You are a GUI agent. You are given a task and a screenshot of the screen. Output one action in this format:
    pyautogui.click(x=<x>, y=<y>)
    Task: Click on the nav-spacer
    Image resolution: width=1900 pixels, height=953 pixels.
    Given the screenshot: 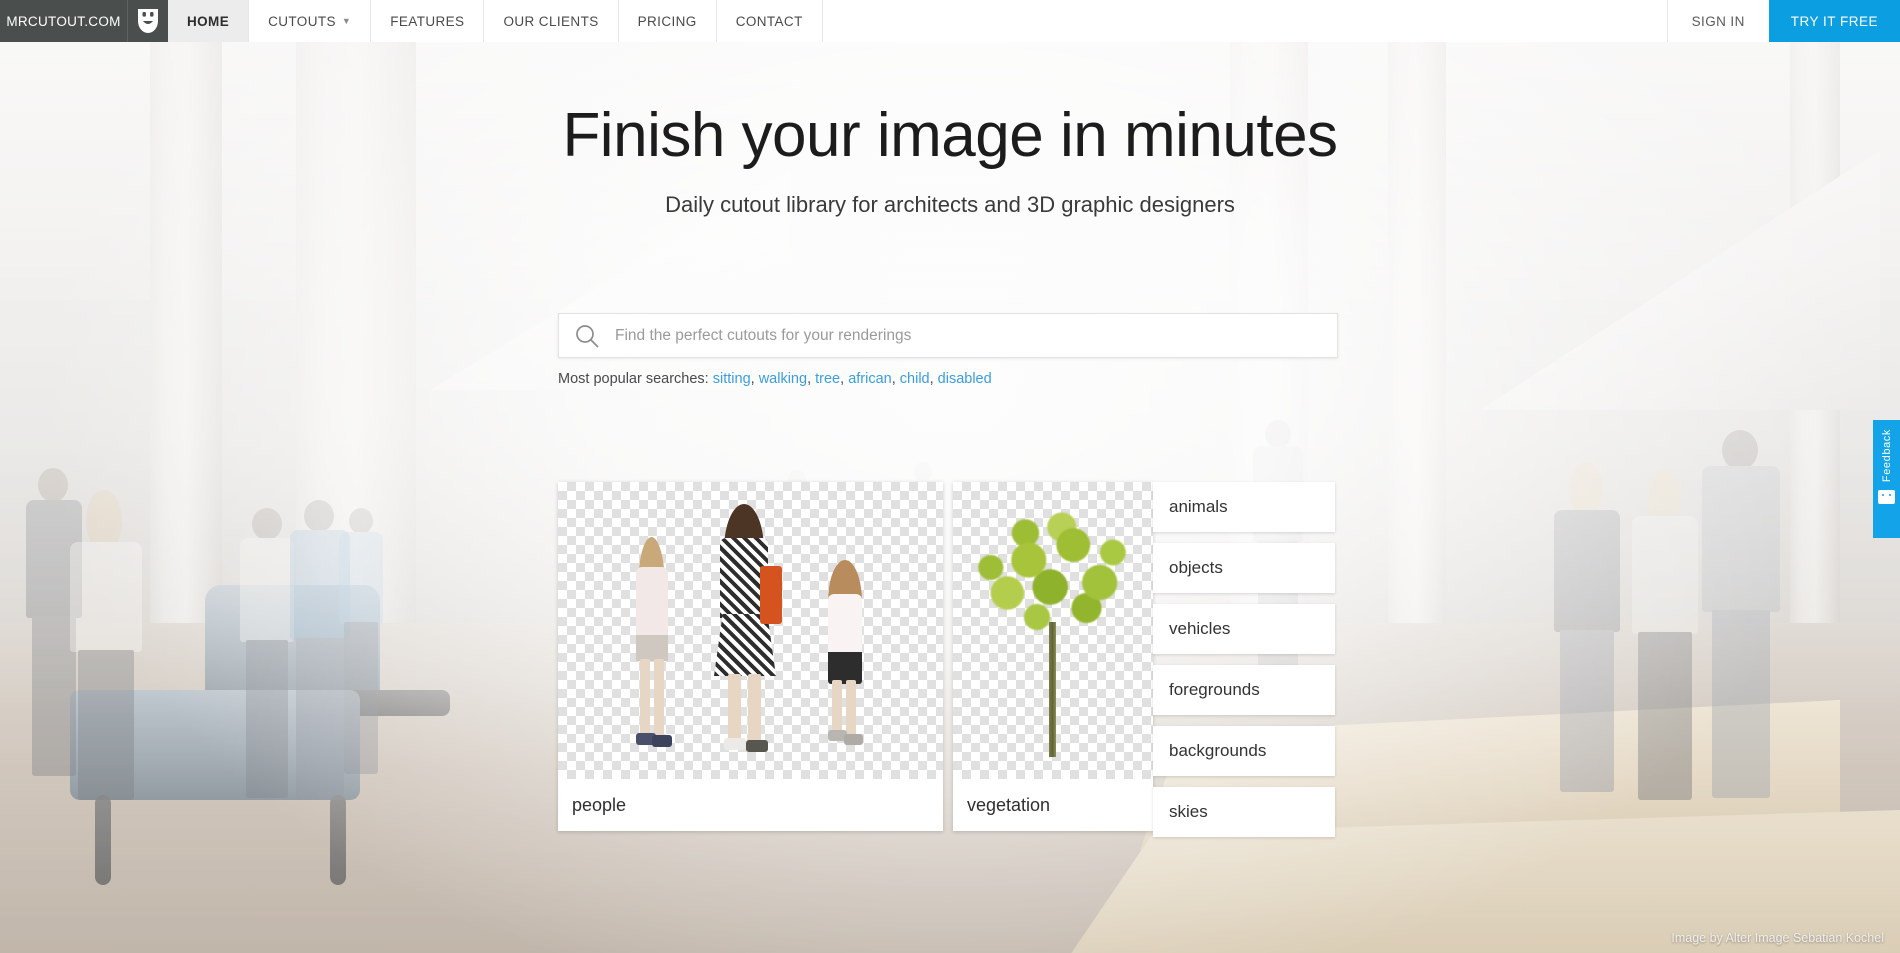 What is the action you would take?
    pyautogui.click(x=1244, y=21)
    